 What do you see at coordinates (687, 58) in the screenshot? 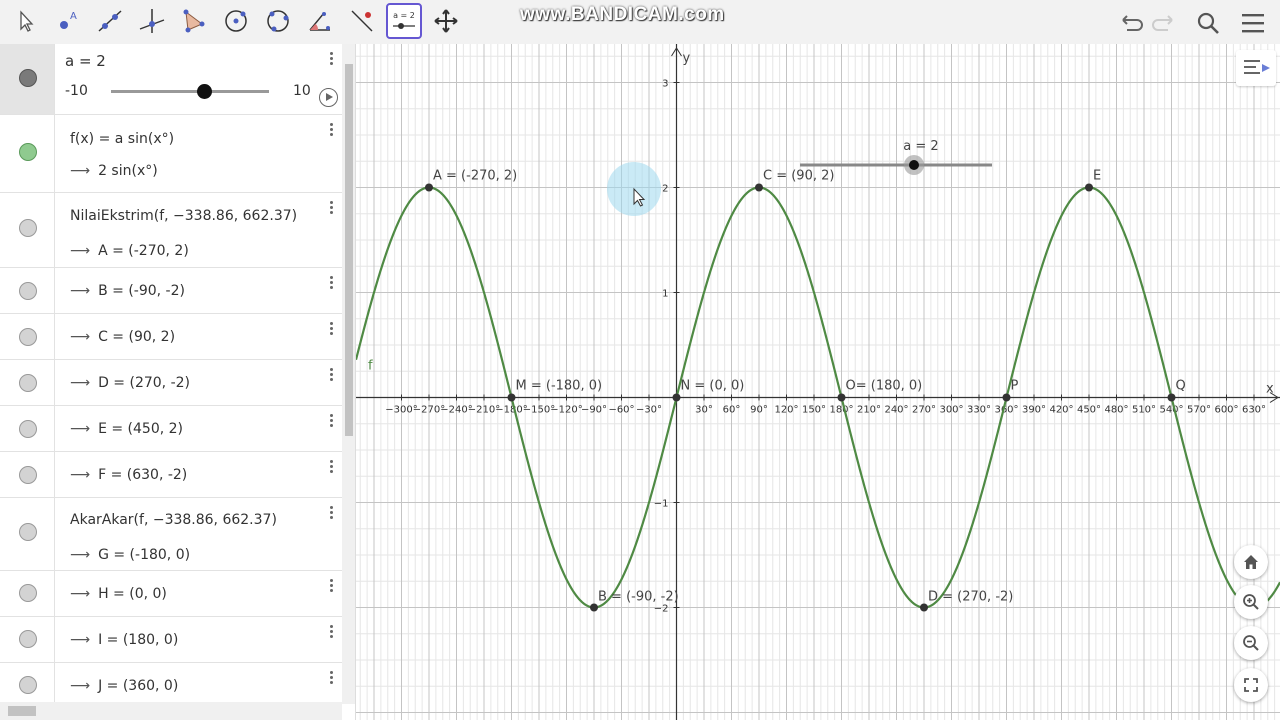
I see `y-axis-label: y` at bounding box center [687, 58].